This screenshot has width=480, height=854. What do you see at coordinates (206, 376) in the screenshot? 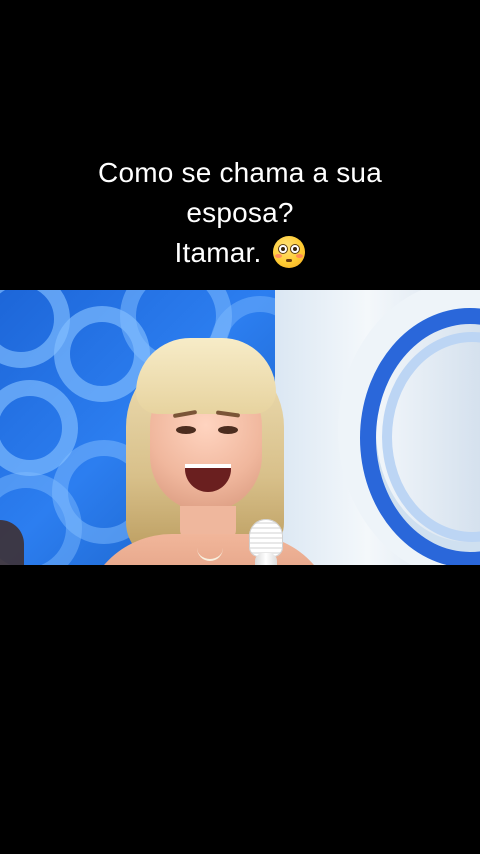
I see `hair-top` at bounding box center [206, 376].